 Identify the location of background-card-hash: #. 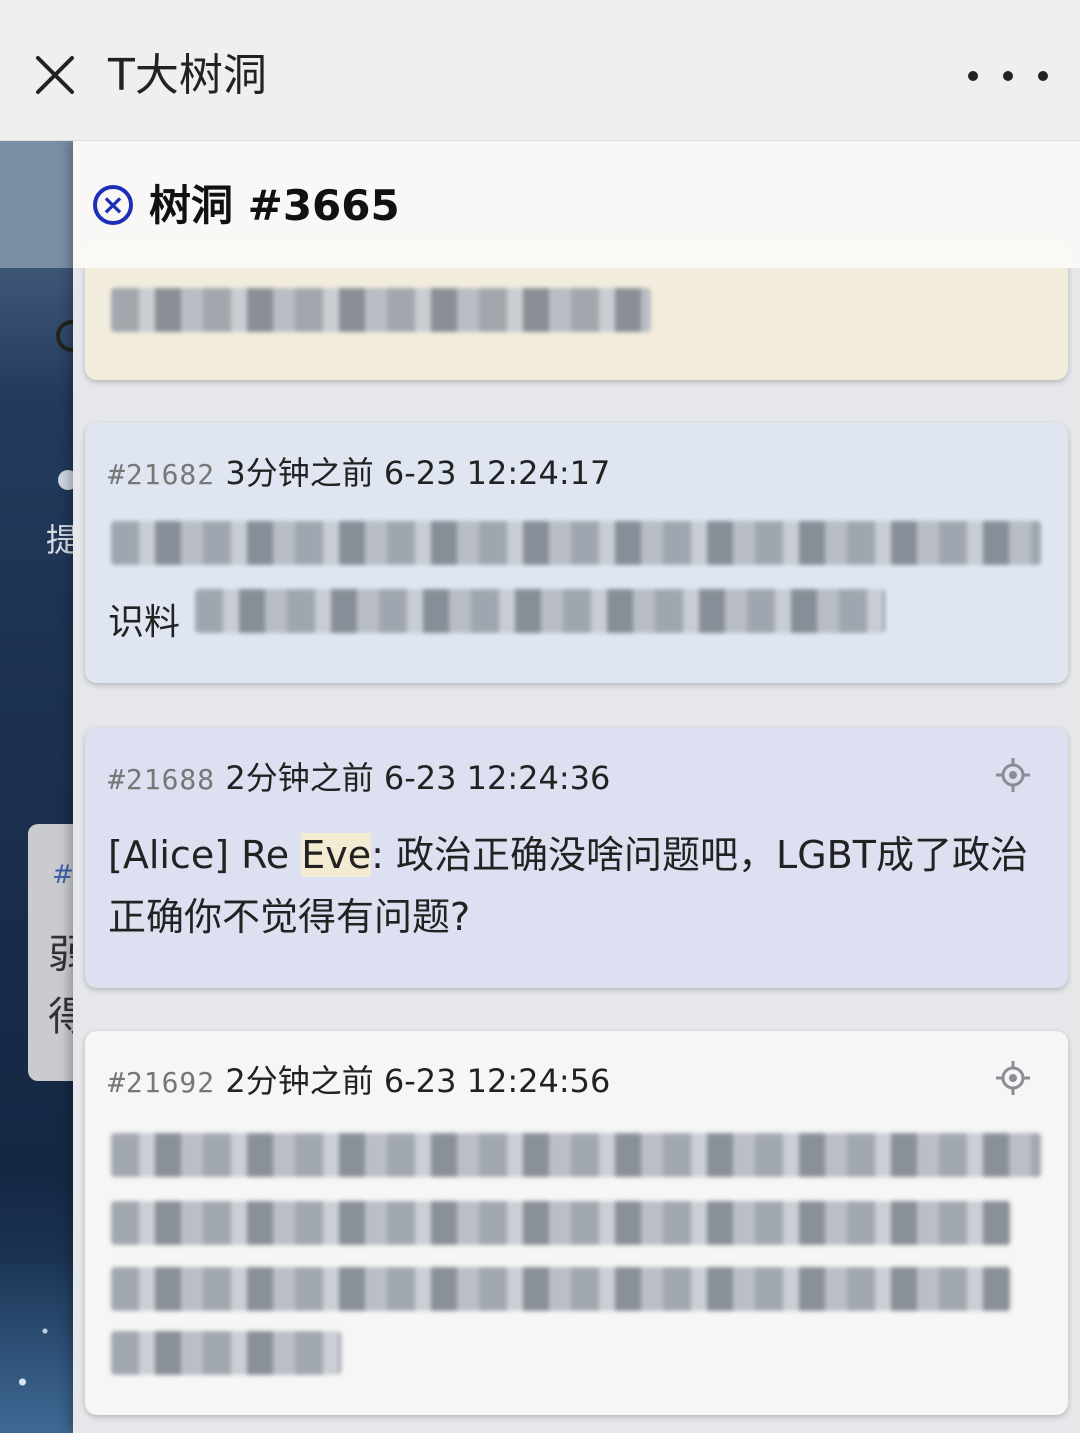
(63, 875).